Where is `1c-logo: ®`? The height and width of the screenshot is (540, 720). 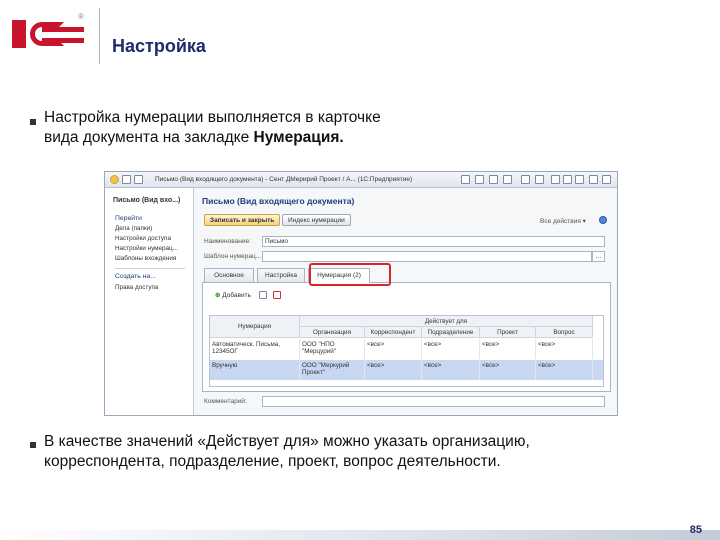
1c-logo: ® is located at coordinates (48, 32).